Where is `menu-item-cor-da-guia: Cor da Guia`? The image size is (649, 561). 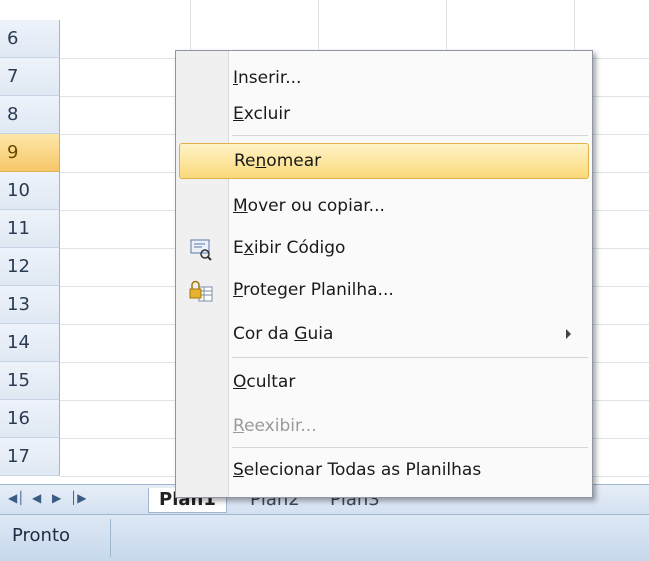 menu-item-cor-da-guia: Cor da Guia is located at coordinates (384, 335).